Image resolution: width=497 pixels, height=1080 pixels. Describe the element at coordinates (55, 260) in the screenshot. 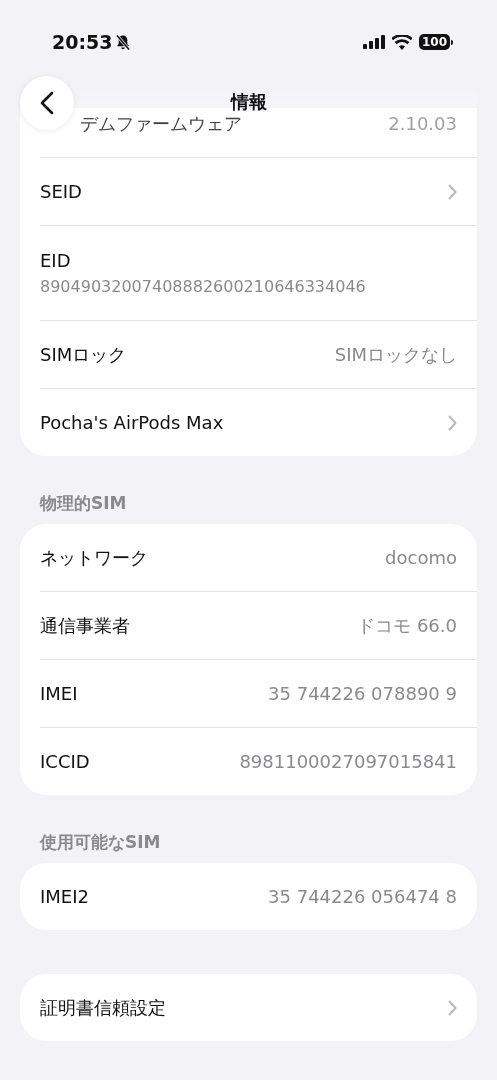

I see `row-label: EID` at that location.